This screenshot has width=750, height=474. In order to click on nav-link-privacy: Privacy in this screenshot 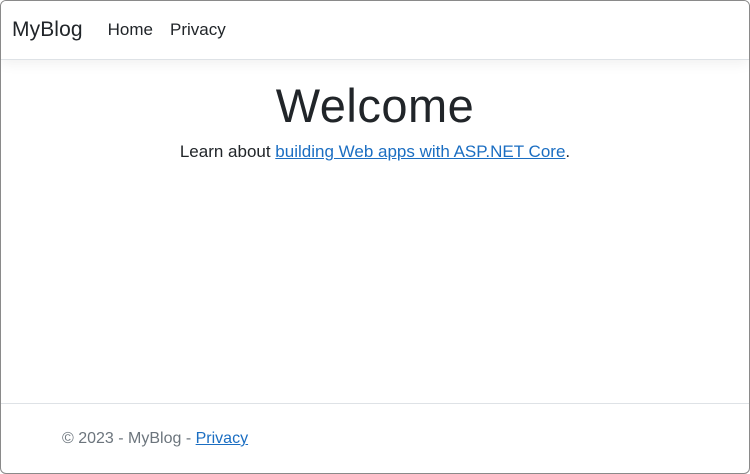, I will do `click(198, 30)`.